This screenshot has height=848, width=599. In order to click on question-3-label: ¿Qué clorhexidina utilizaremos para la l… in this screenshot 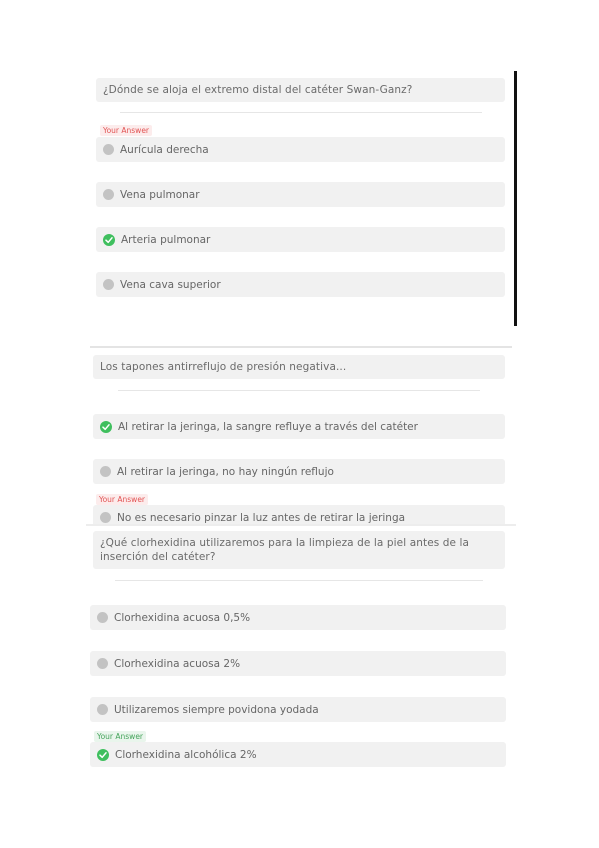, I will do `click(285, 550)`.